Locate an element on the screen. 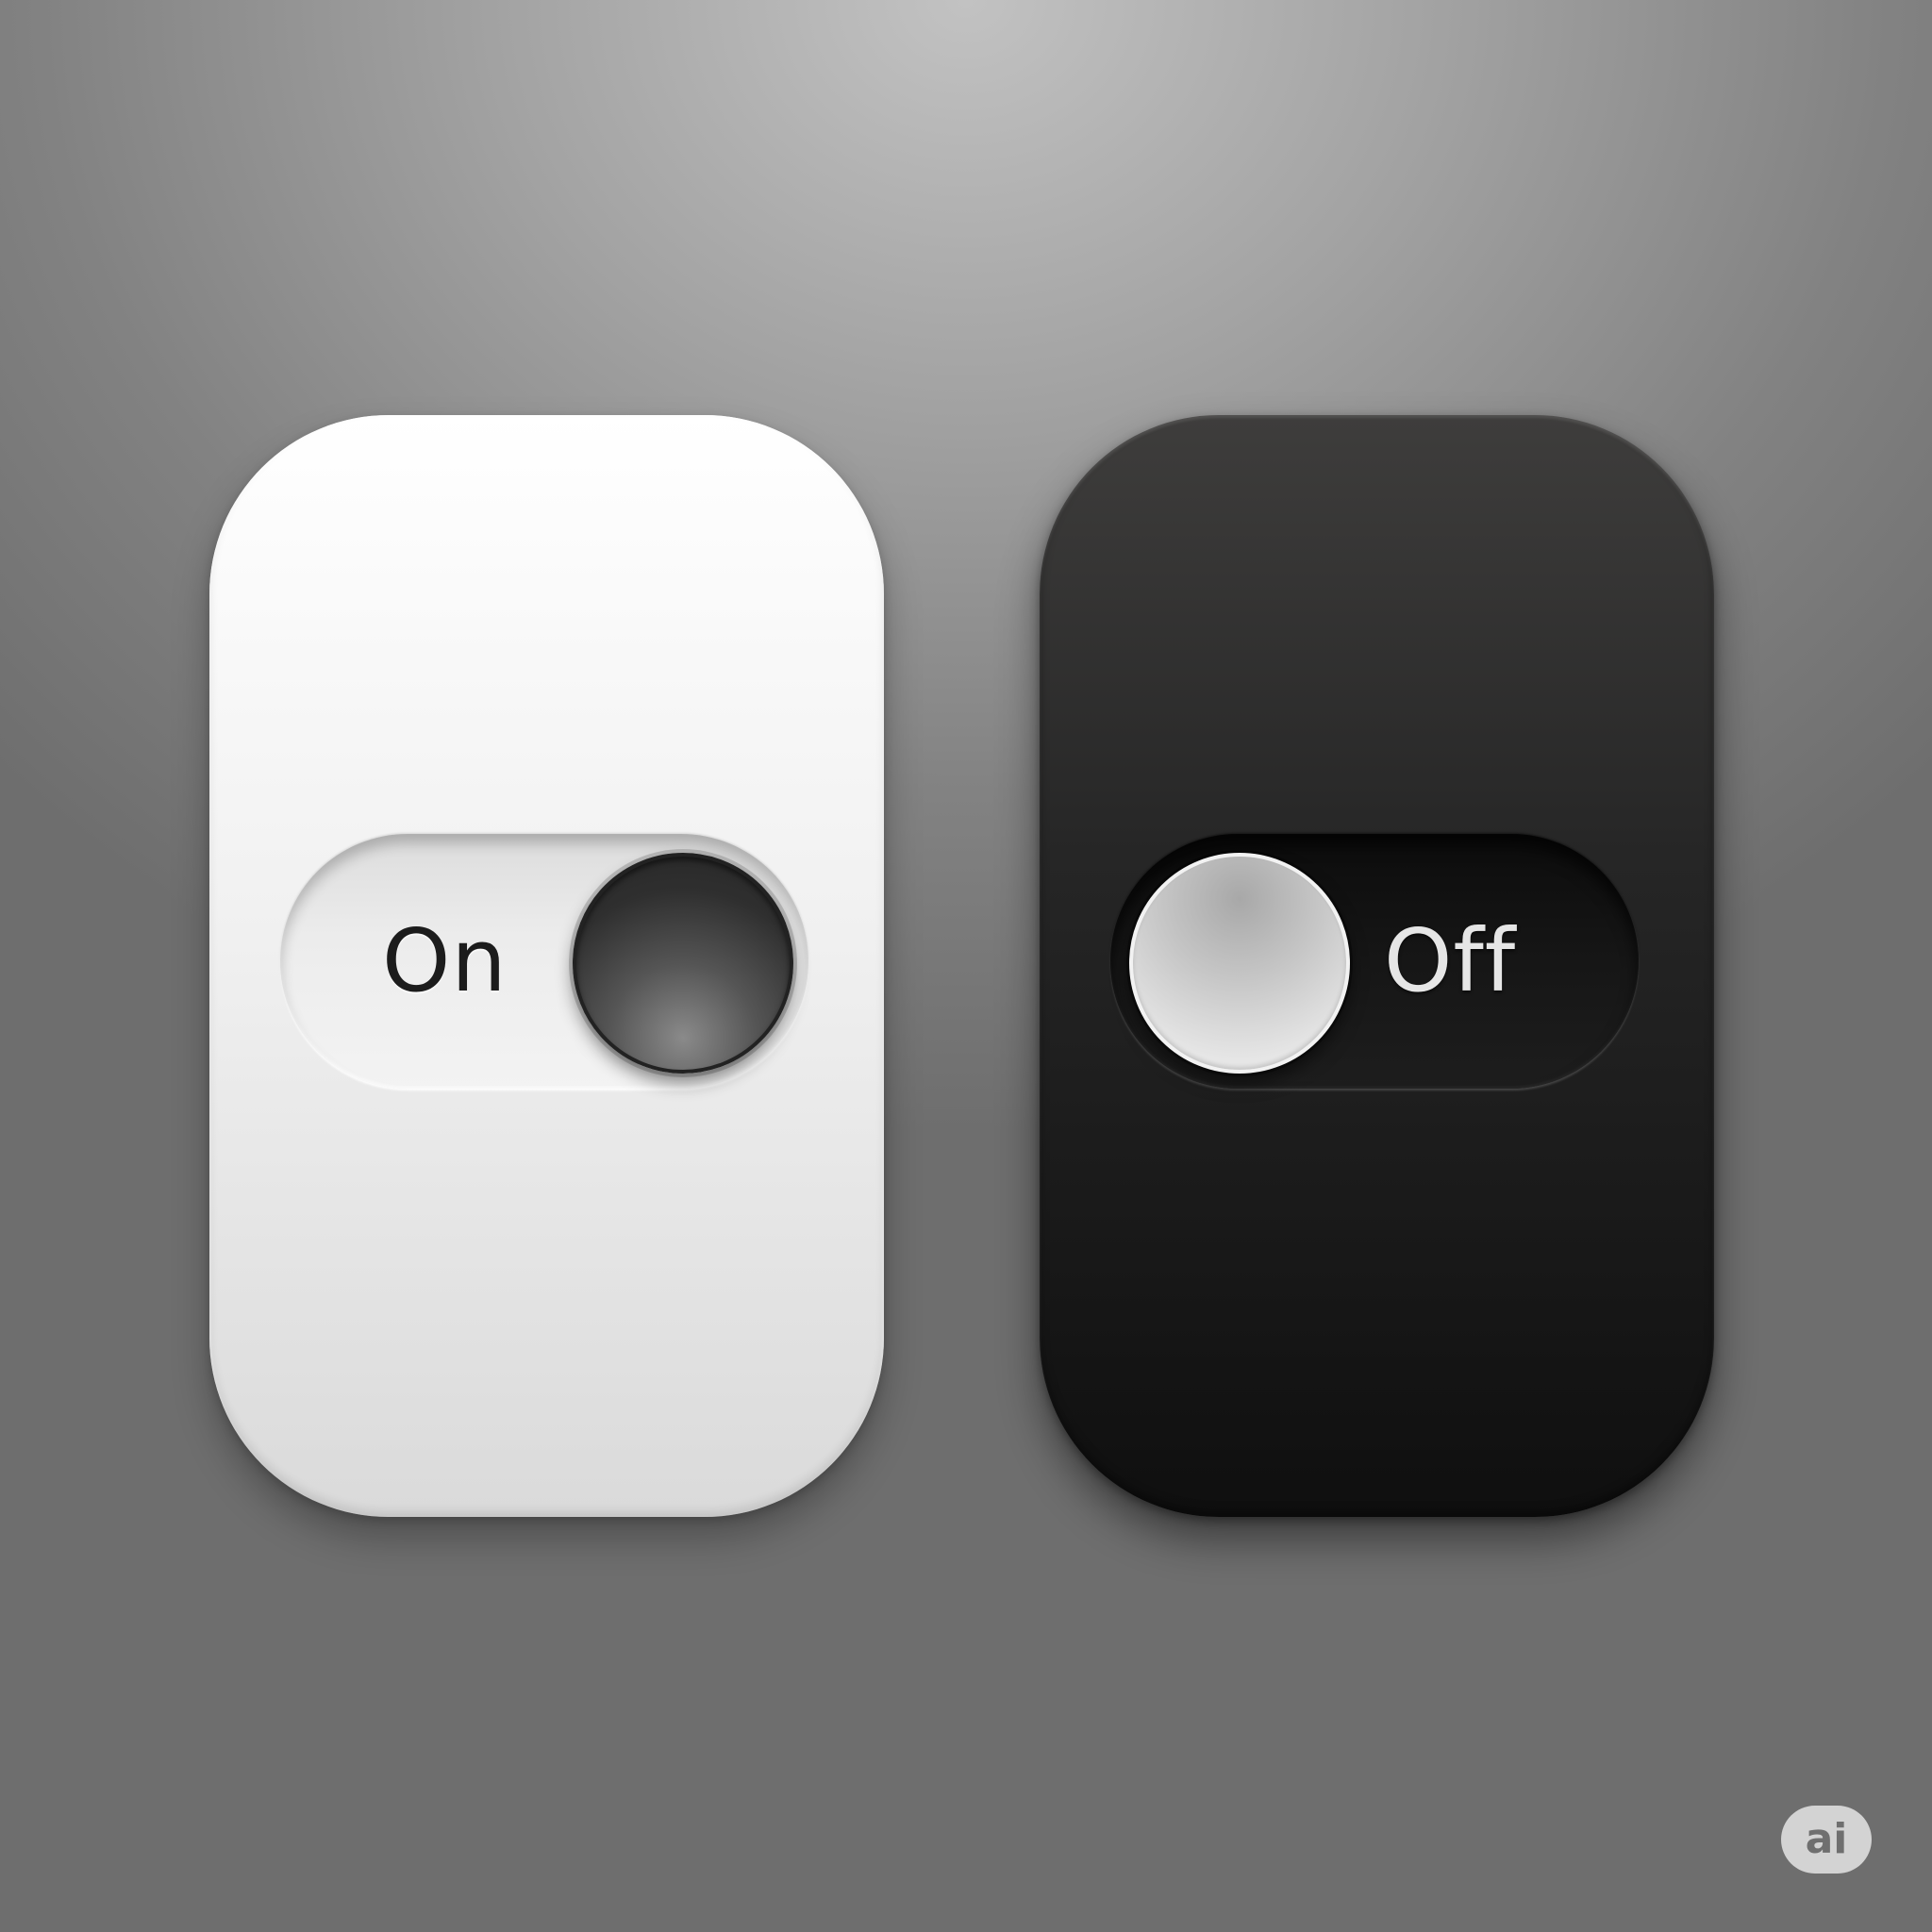  off-label: Off is located at coordinates (1451, 960).